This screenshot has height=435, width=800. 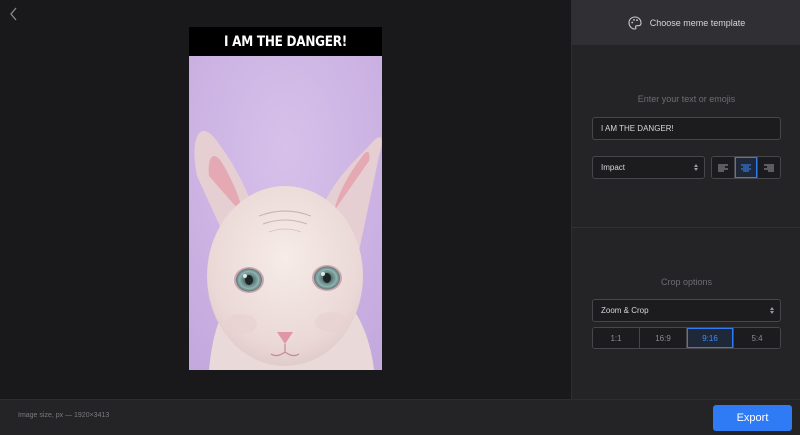 I want to click on image-size-text: Image size, px — 1920×3413, so click(x=64, y=415).